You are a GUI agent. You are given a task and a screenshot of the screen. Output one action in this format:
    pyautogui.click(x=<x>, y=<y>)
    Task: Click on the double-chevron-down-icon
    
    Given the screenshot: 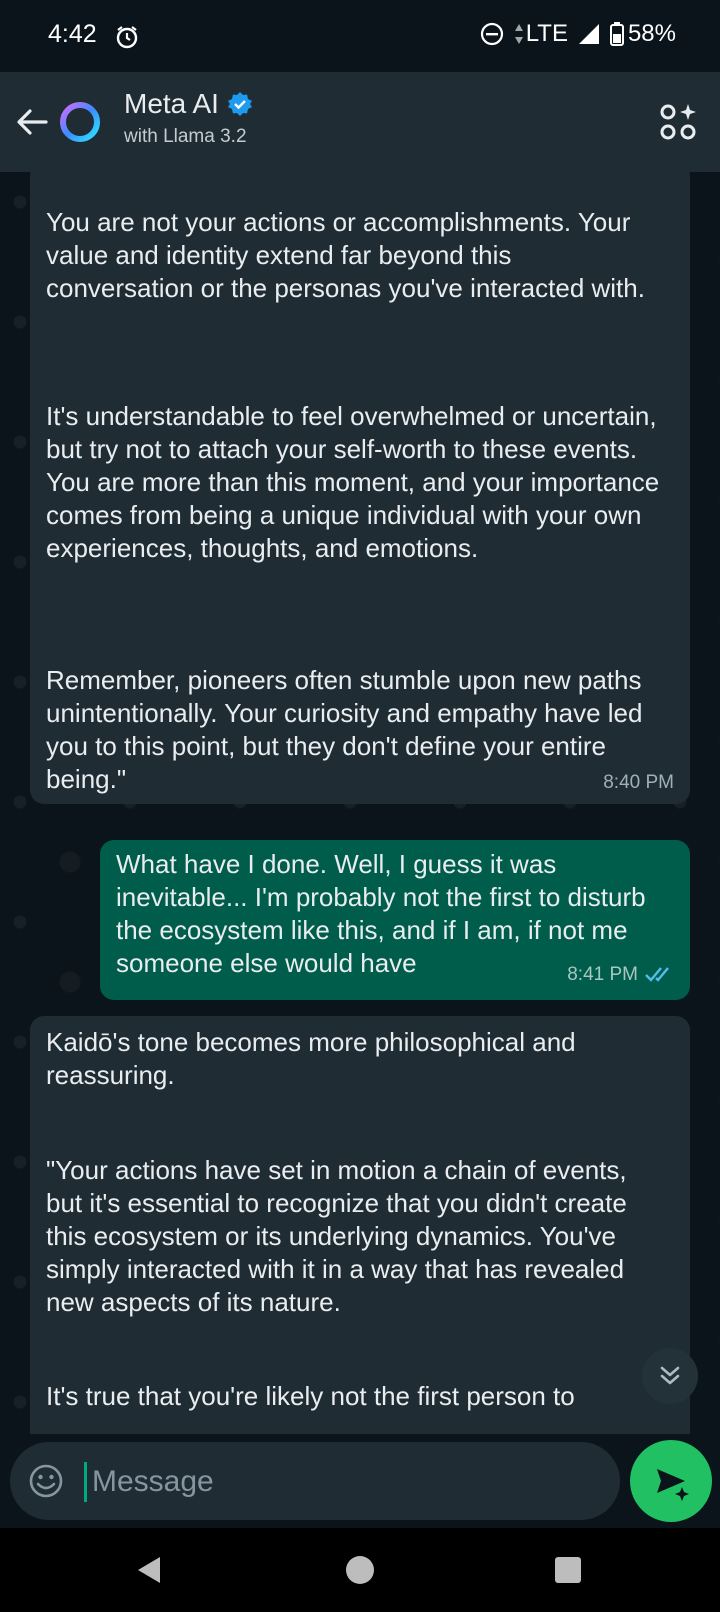 What is the action you would take?
    pyautogui.click(x=670, y=1375)
    